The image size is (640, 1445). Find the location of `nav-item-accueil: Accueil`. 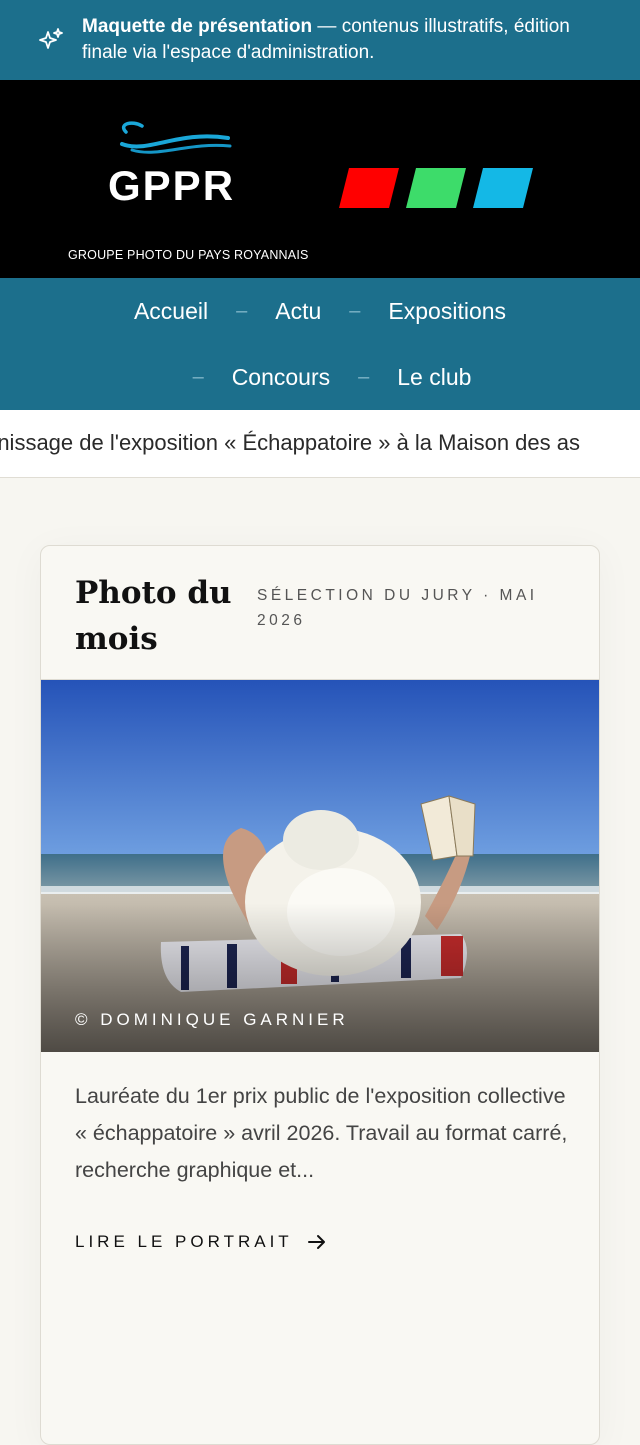

nav-item-accueil: Accueil is located at coordinates (171, 311).